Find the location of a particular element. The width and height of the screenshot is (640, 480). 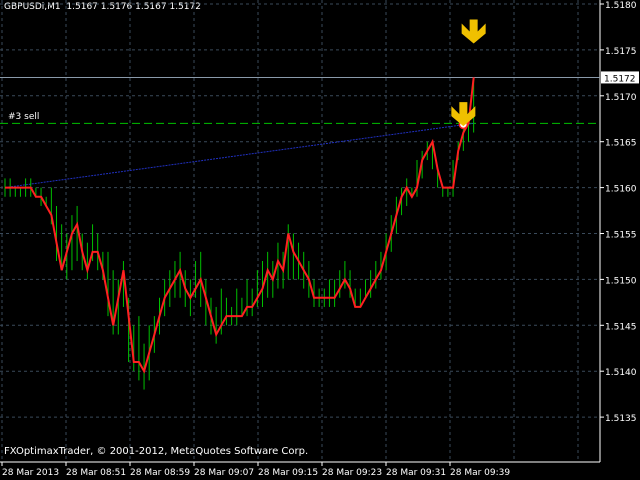

x-tick-label: 28 Mar 2013 is located at coordinates (30, 473).